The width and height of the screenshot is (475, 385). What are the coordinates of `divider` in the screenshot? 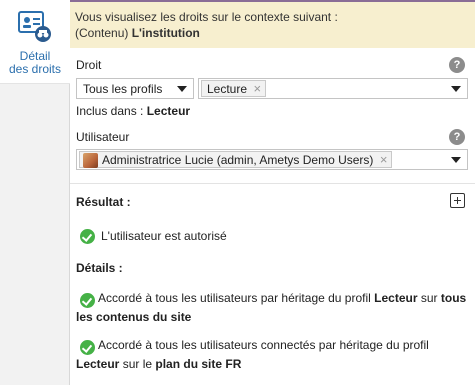 It's located at (272, 183).